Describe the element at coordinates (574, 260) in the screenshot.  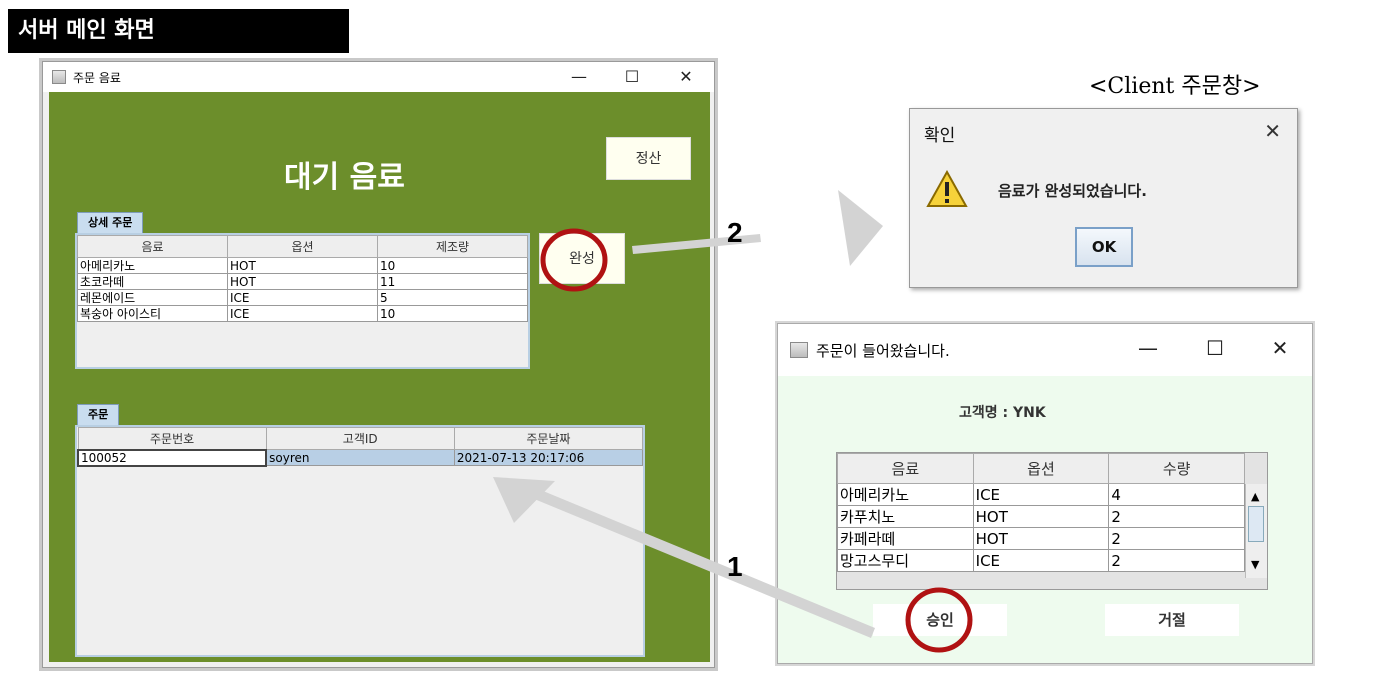
I see `highlight-circle-complete` at that location.